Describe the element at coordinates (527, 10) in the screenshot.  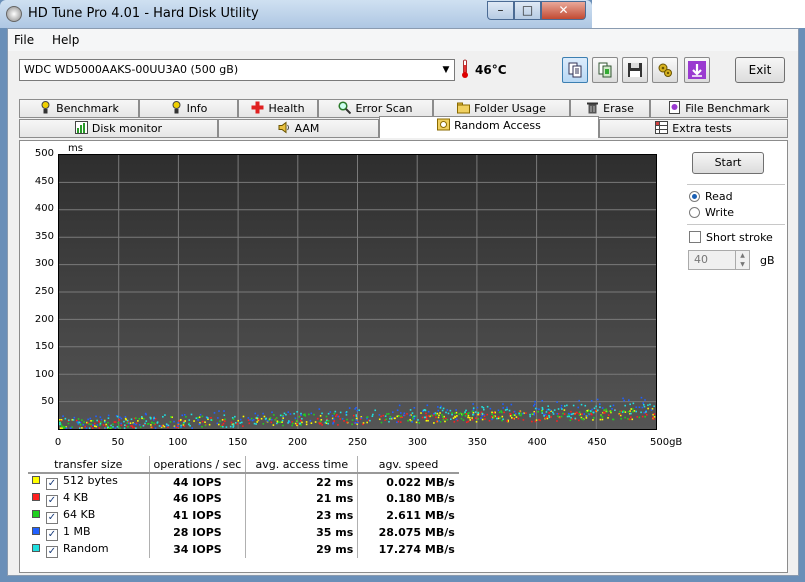
I see `maximize-button: □` at that location.